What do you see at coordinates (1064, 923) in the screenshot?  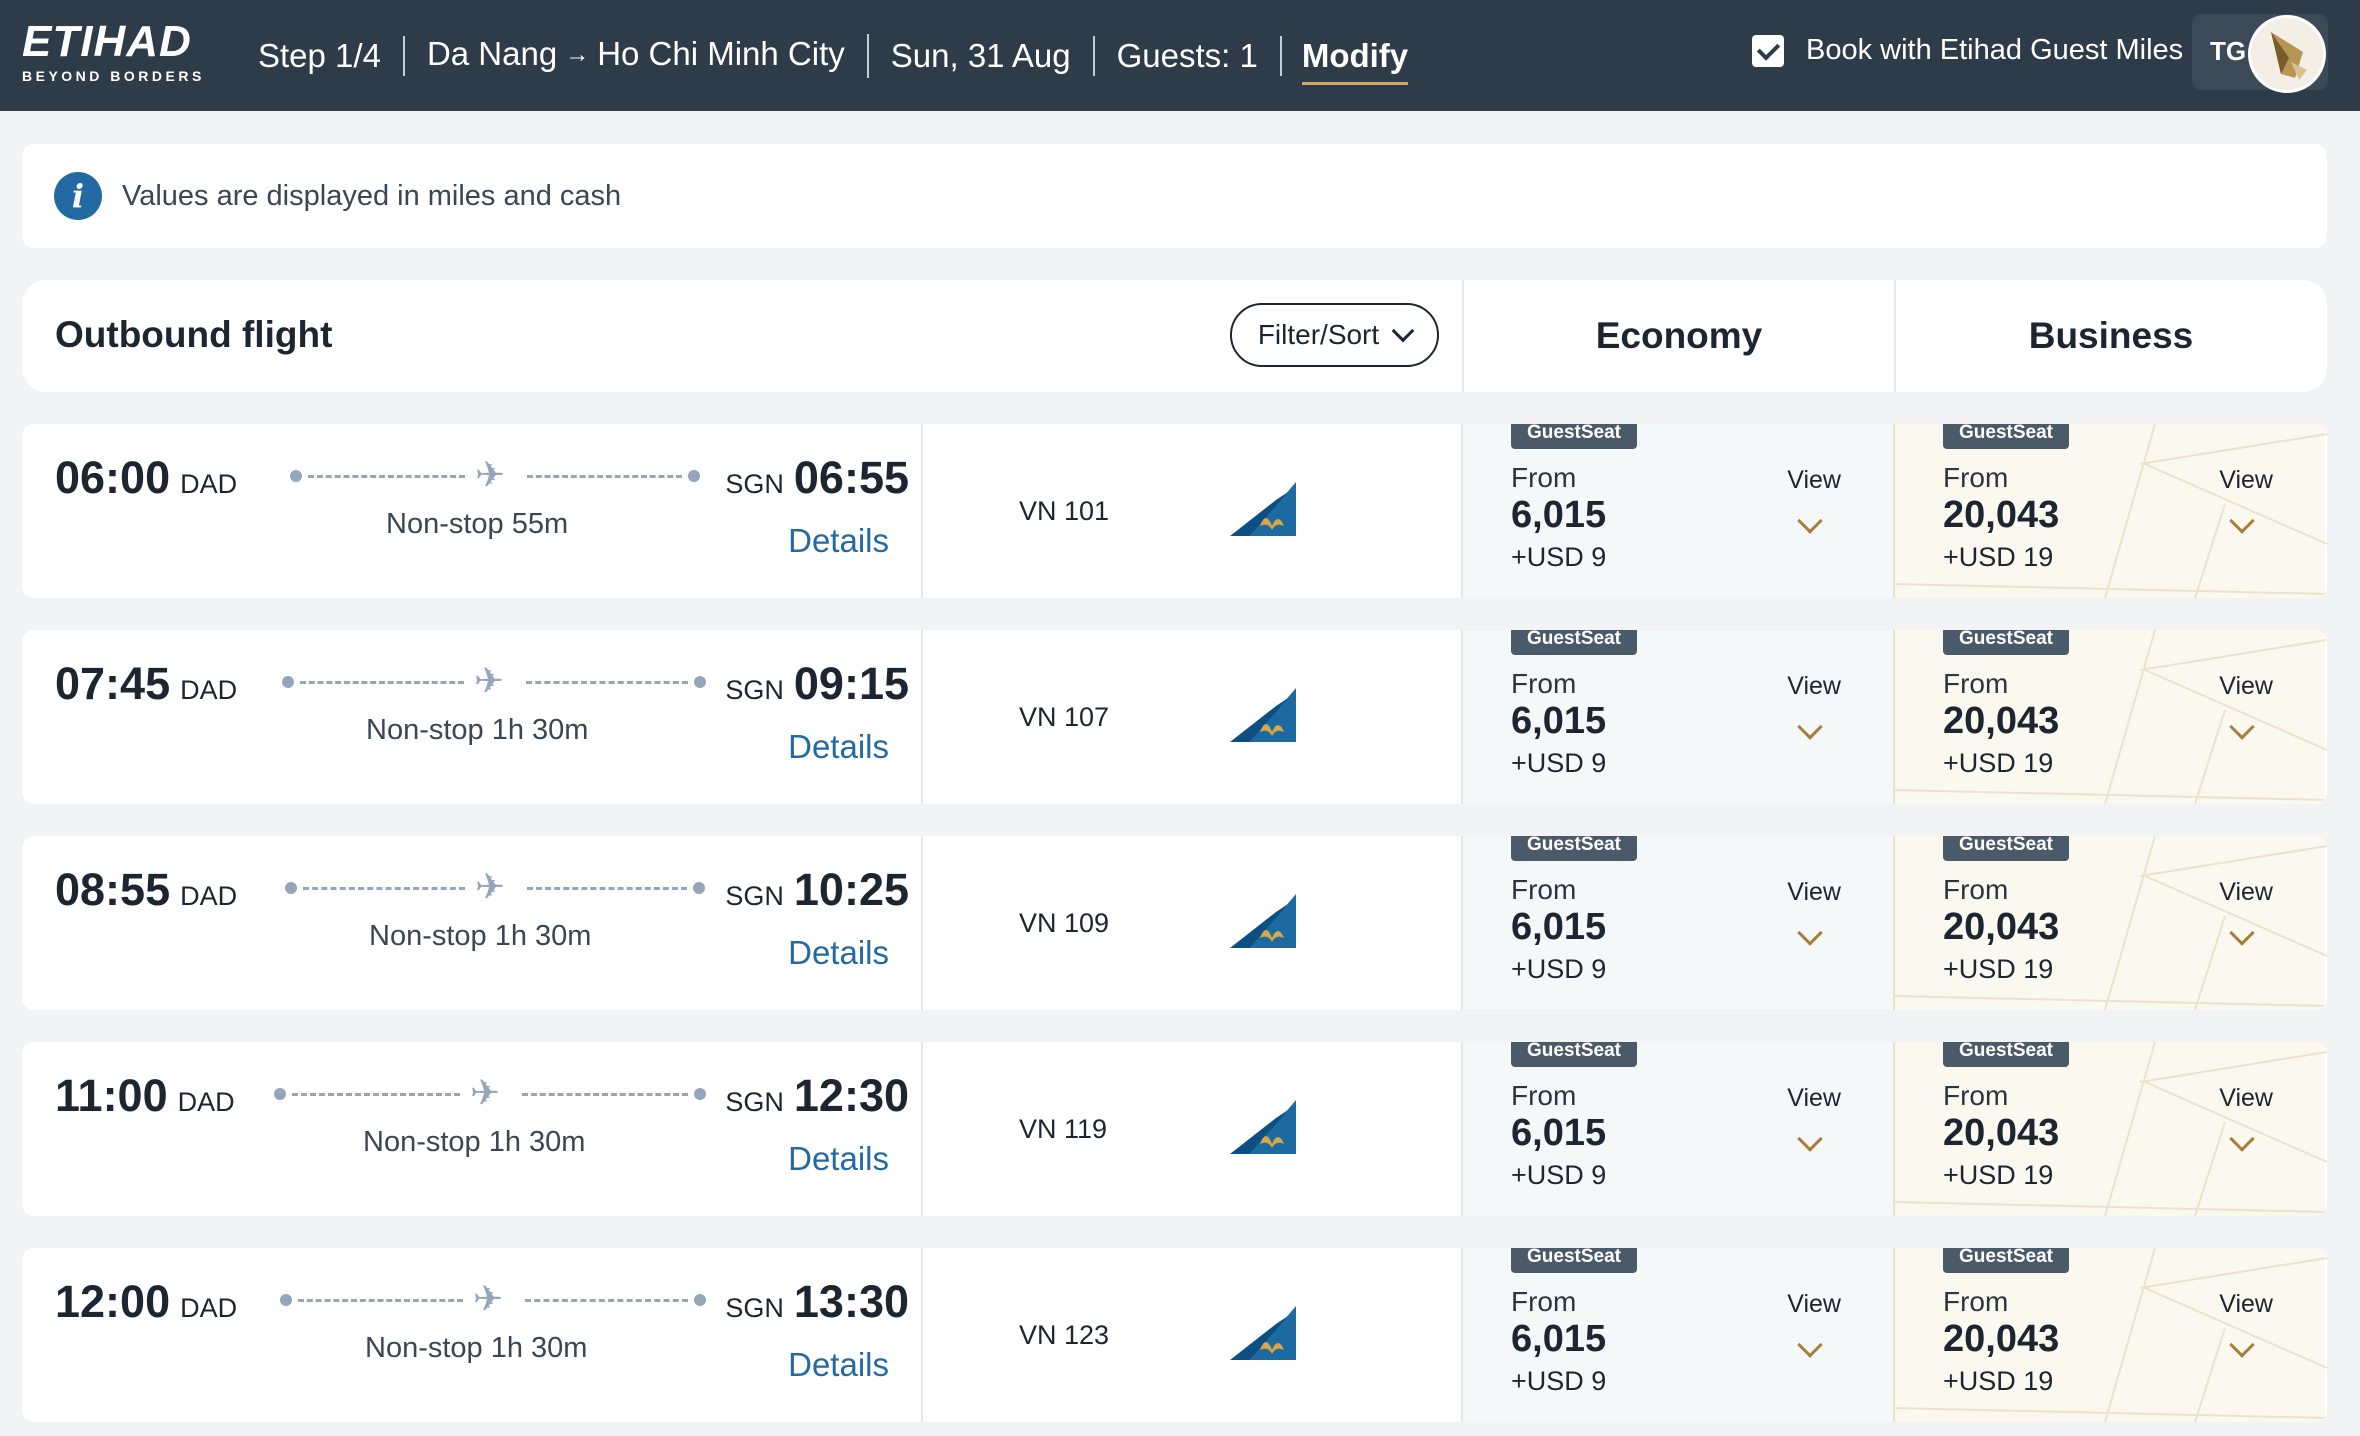 I see `flight-number: VN 109` at bounding box center [1064, 923].